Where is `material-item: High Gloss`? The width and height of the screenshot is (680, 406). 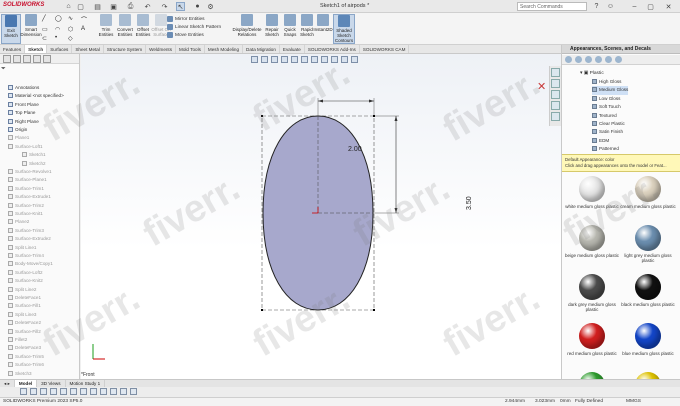 material-item: High Gloss is located at coordinates (606, 82).